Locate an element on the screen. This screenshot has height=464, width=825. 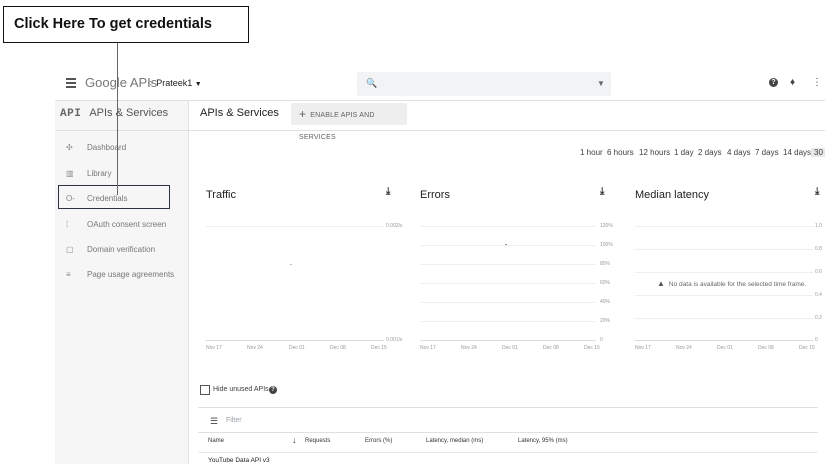
traffic-y-top: 0.002/s is located at coordinates (394, 226).